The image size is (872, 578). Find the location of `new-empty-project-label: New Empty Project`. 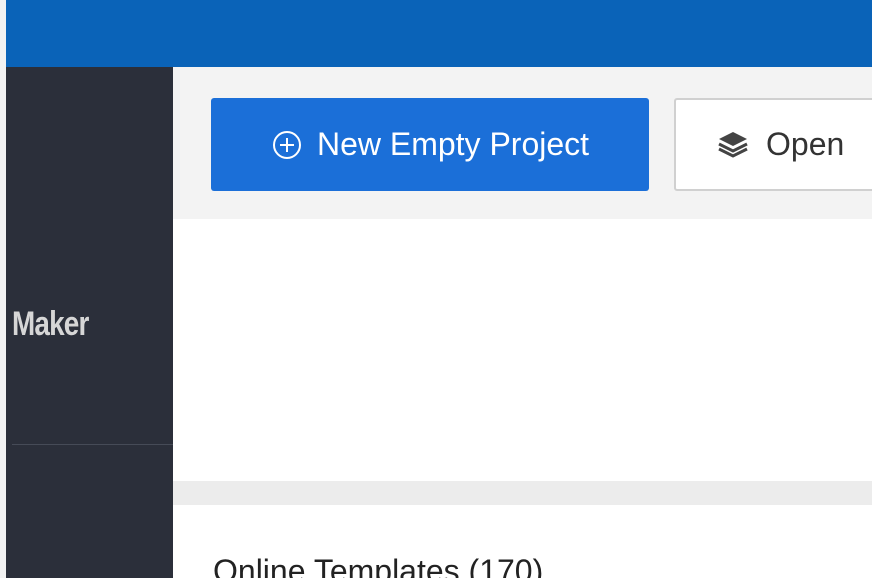

new-empty-project-label: New Empty Project is located at coordinates (453, 144).